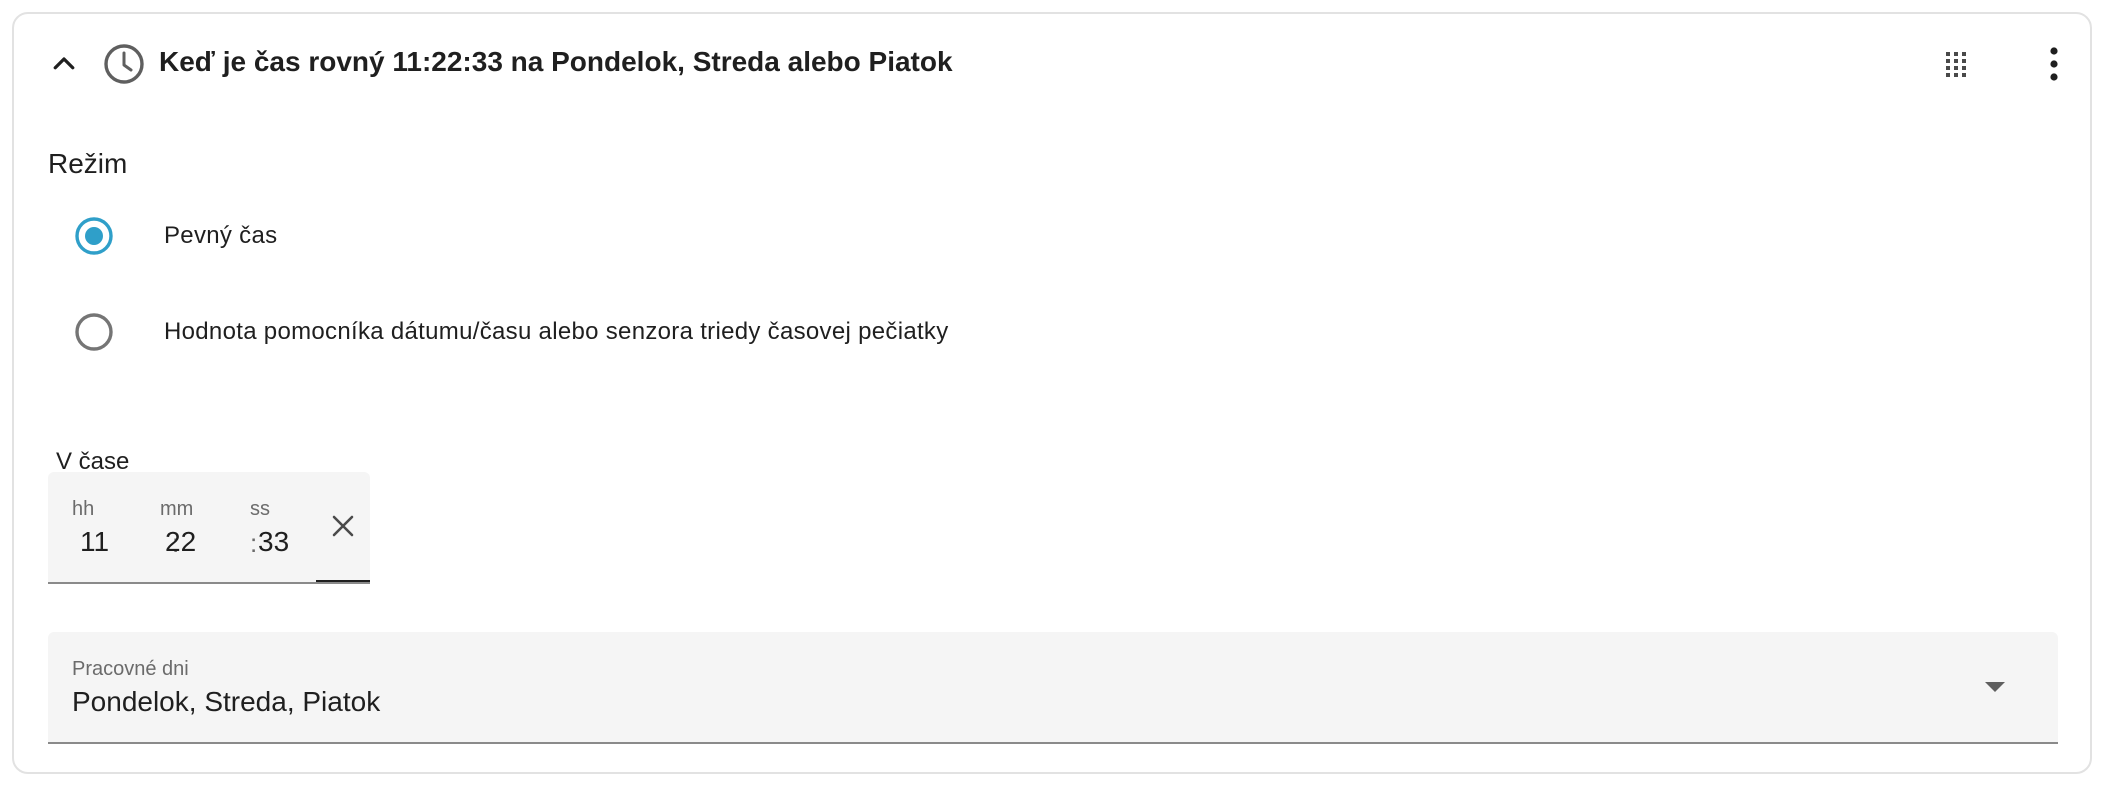 The image size is (2106, 790). Describe the element at coordinates (94, 332) in the screenshot. I see `radio-unselected-icon` at that location.